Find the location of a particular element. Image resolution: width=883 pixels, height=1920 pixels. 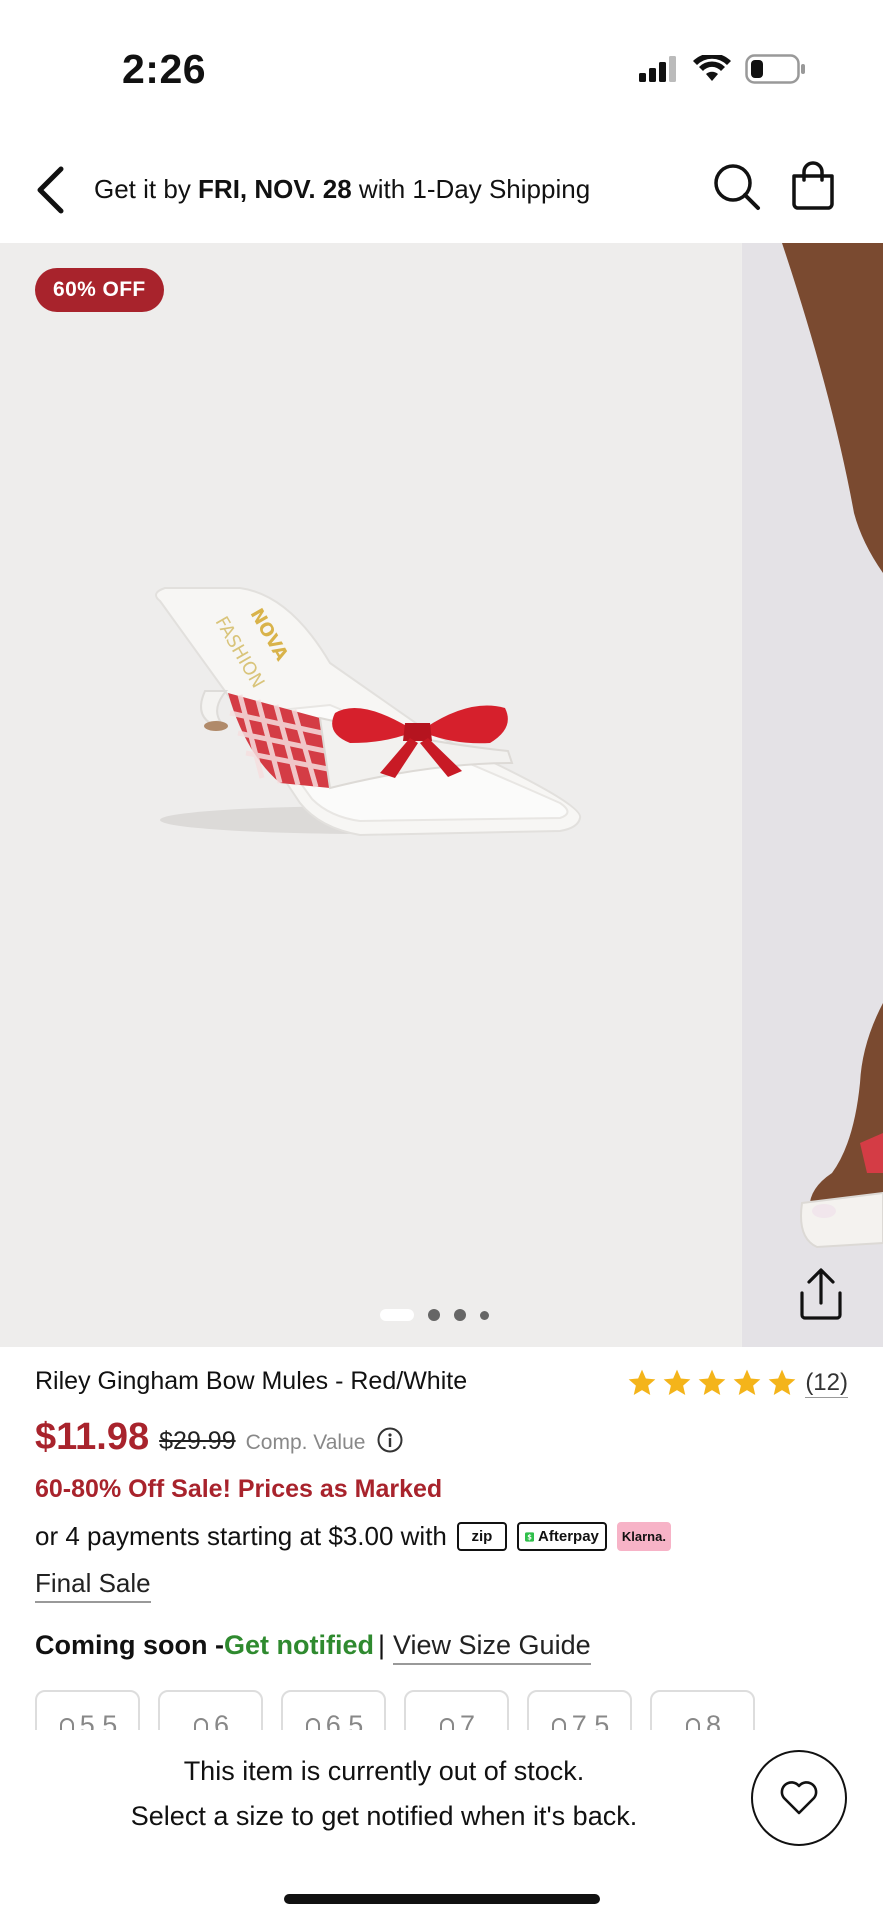

wifi-icon is located at coordinates (712, 68).